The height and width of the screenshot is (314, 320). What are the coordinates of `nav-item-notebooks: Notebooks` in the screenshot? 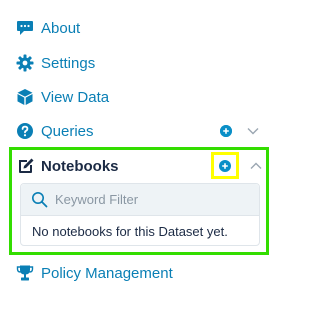 It's located at (139, 166).